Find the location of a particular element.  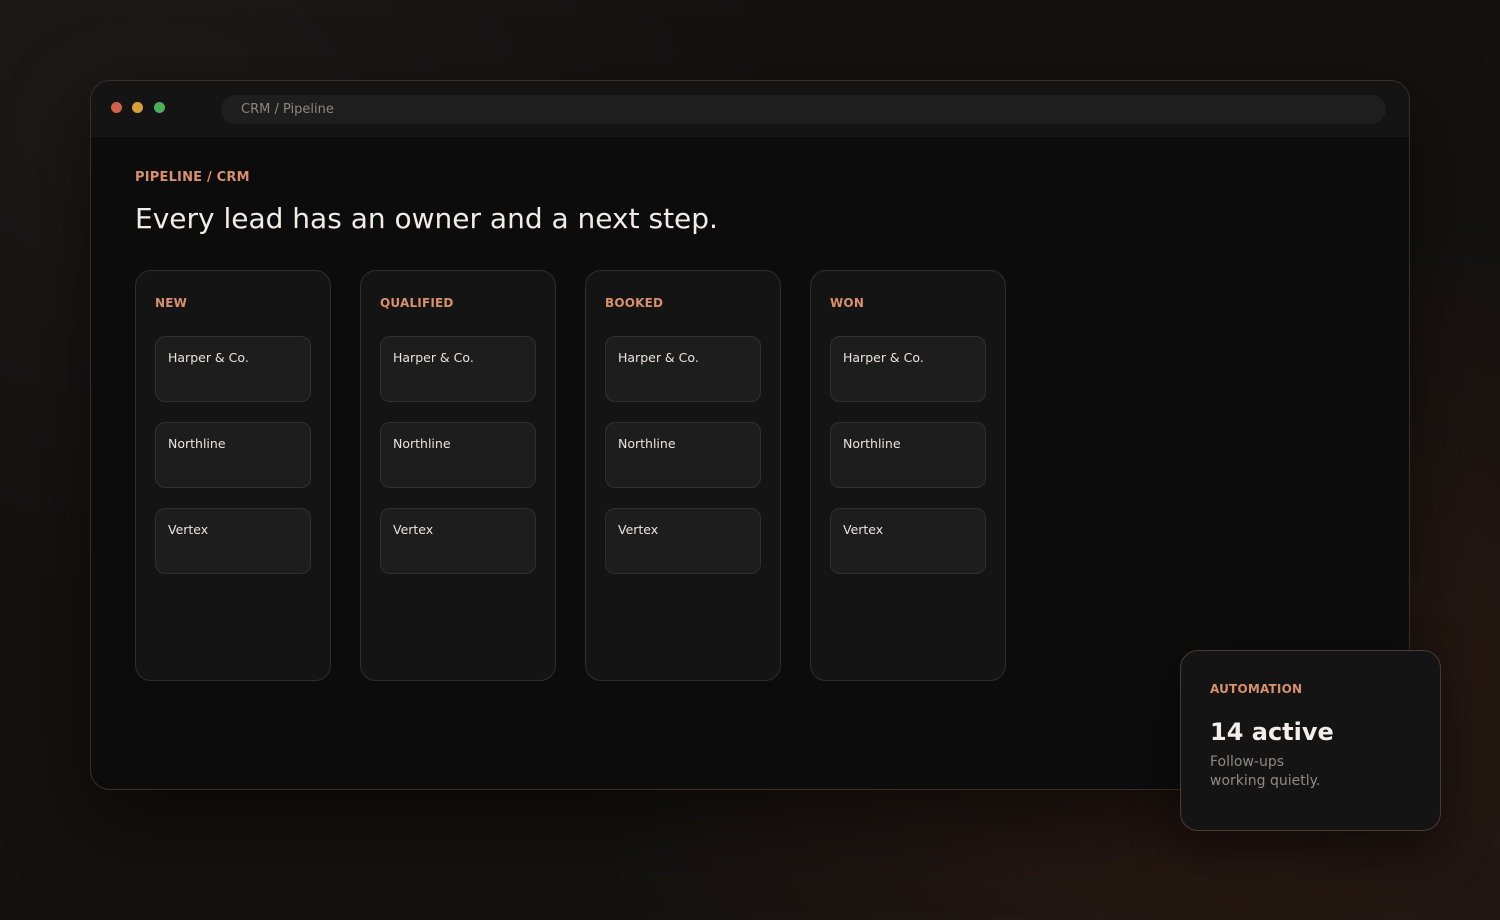

column-title: QUALIFIED is located at coordinates (417, 303).